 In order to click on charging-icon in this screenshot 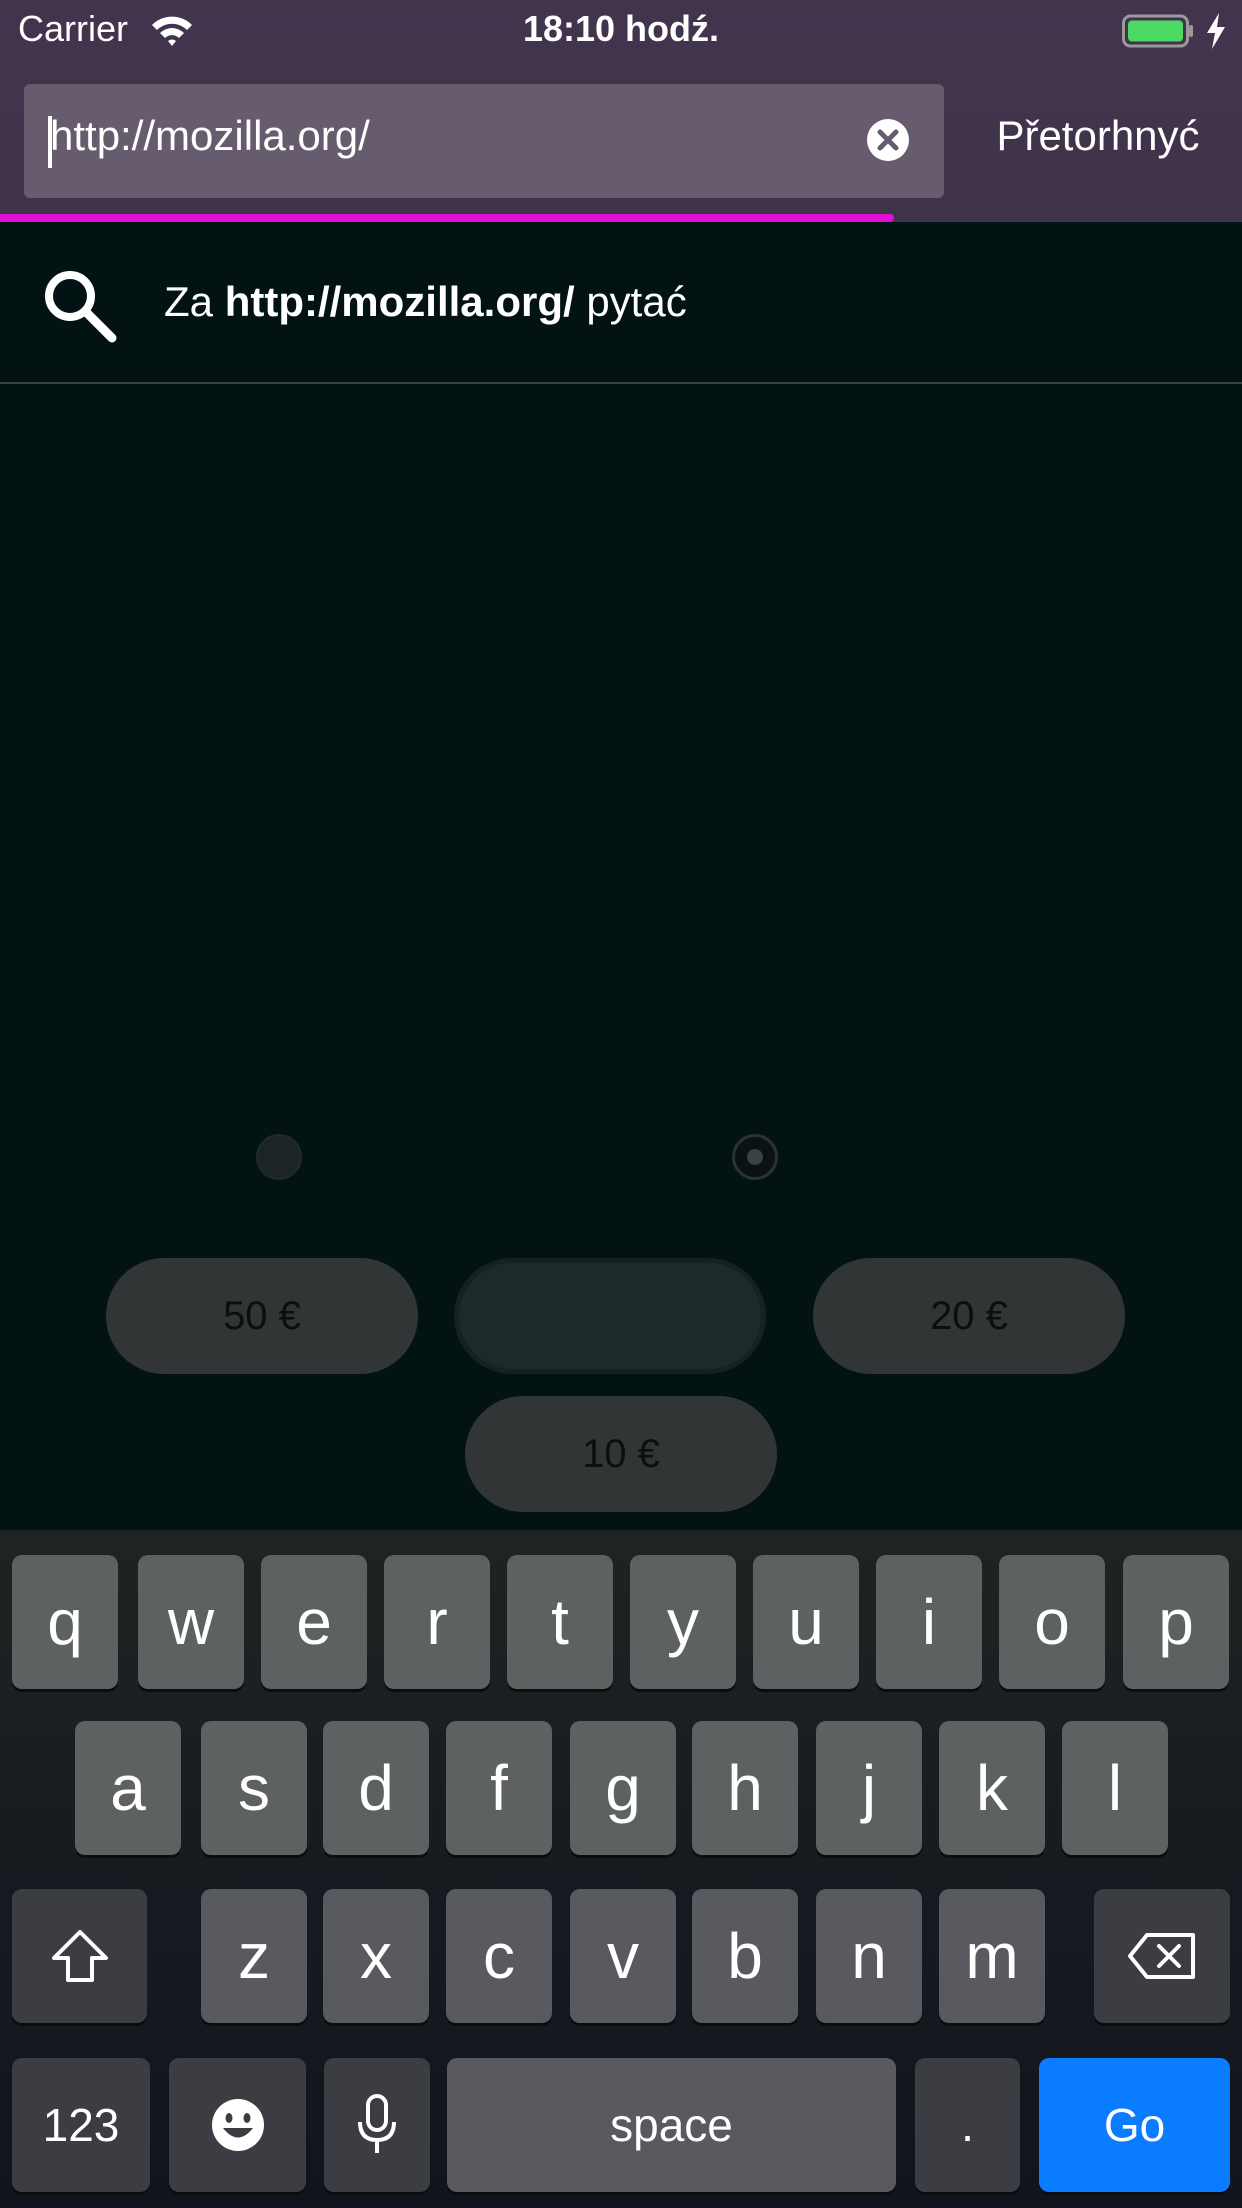, I will do `click(1216, 31)`.